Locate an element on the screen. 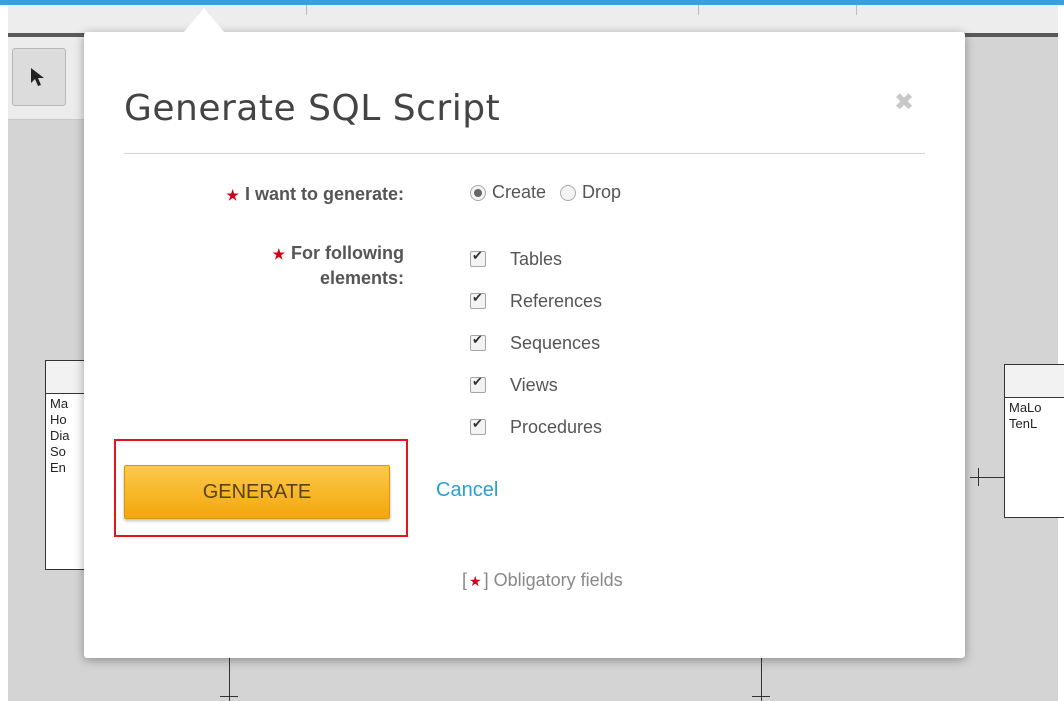 This screenshot has height=701, width=1064. dialog-pointer is located at coordinates (204, 20).